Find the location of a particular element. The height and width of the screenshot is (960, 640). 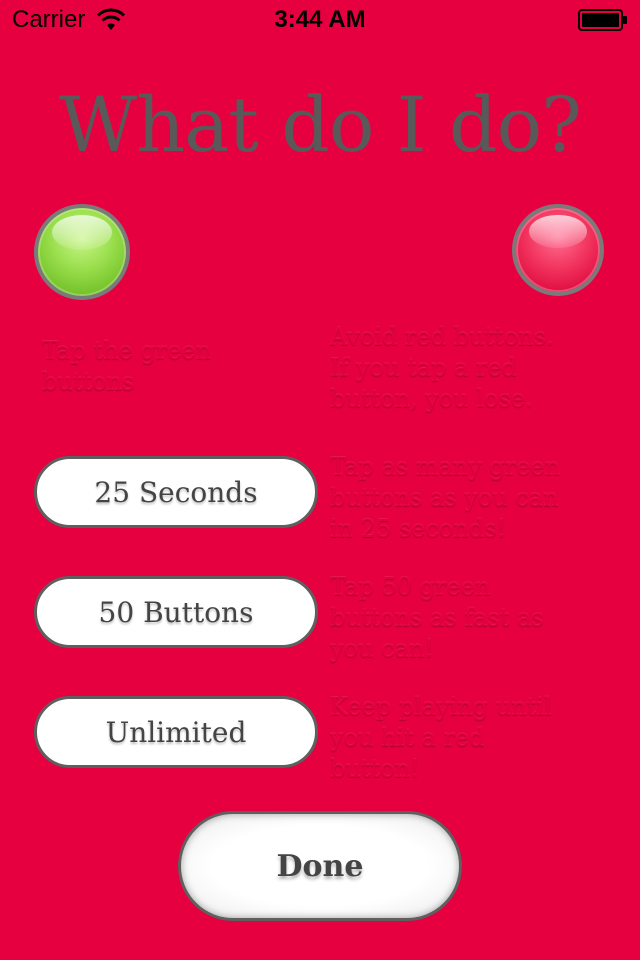

mode-unlimited-description: Keep playing until you hit a red button! is located at coordinates (441, 738).